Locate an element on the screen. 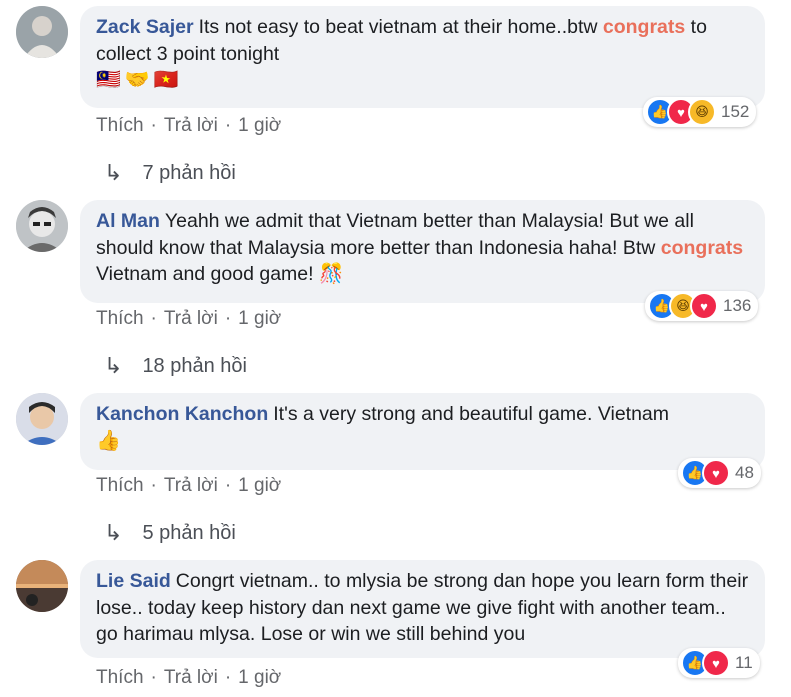 The width and height of the screenshot is (791, 697). comment-author: Kanchon Kanchon is located at coordinates (182, 414).